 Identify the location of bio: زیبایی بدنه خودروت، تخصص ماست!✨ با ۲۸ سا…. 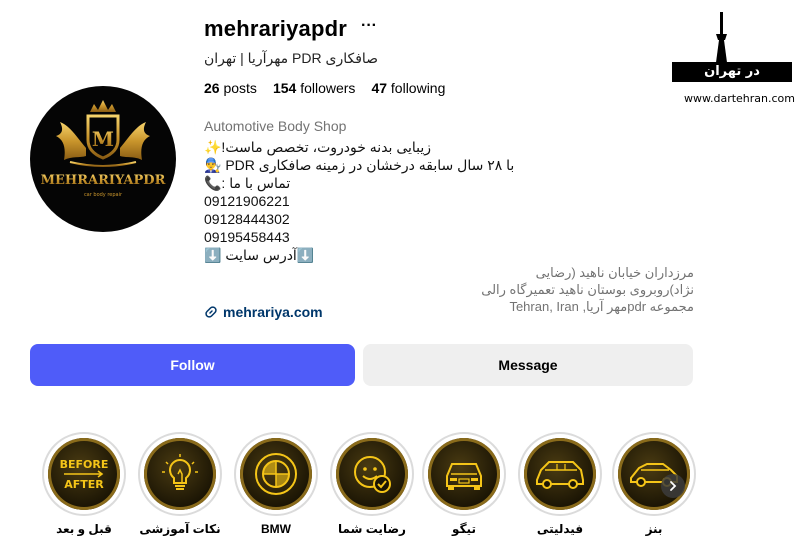
(359, 201).